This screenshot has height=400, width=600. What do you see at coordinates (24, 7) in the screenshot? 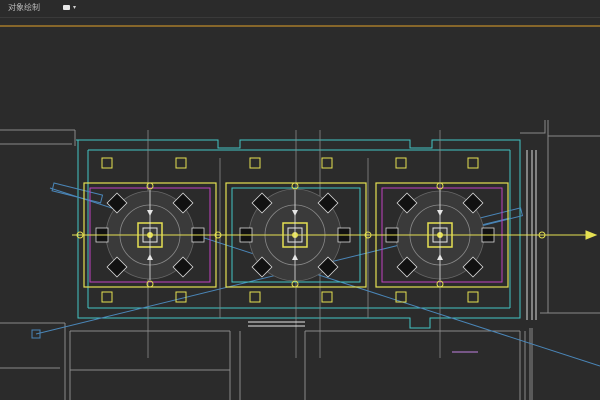
I see `window-title: 对象绘制` at bounding box center [24, 7].